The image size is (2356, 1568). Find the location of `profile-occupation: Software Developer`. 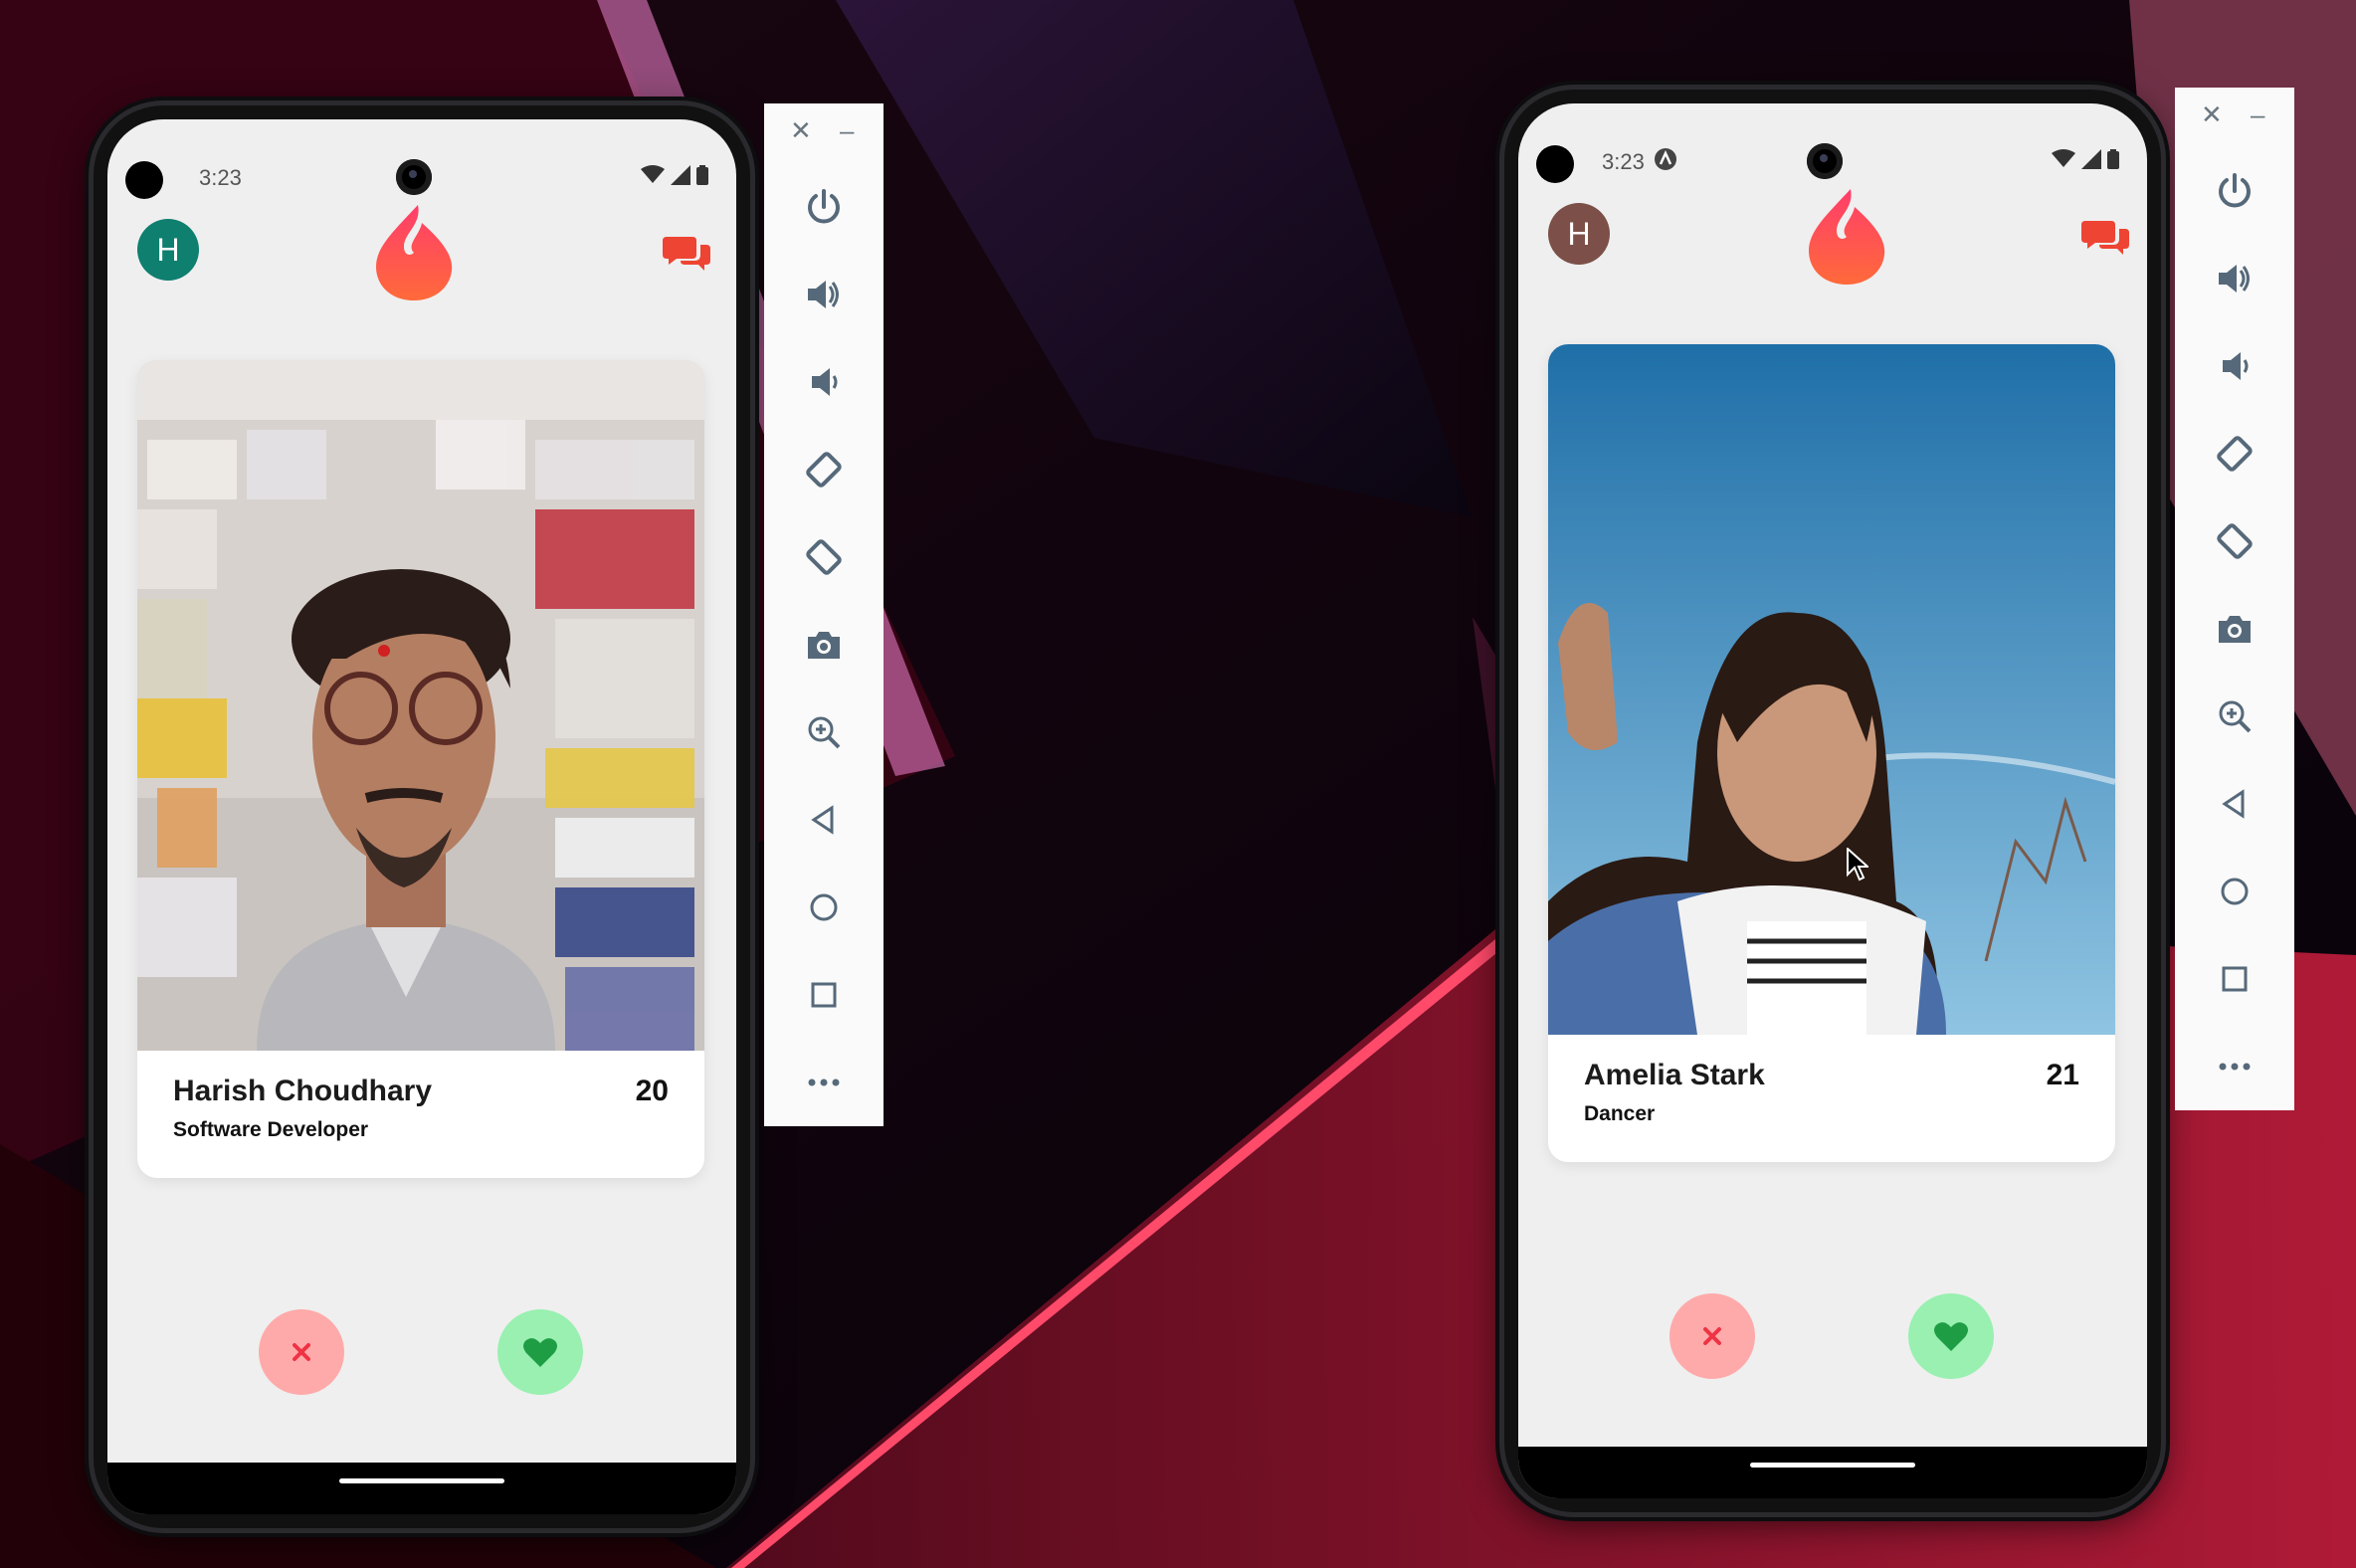

profile-occupation: Software Developer is located at coordinates (271, 1129).